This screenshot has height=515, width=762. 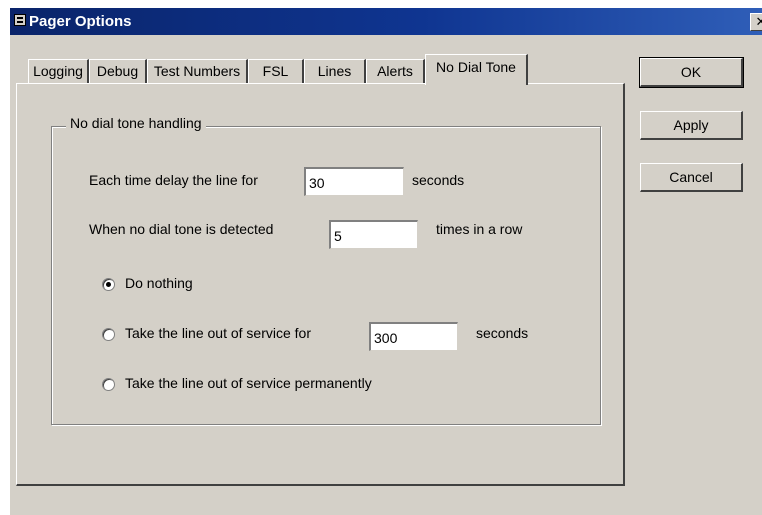 I want to click on radio-do-nothing, so click(x=108, y=284).